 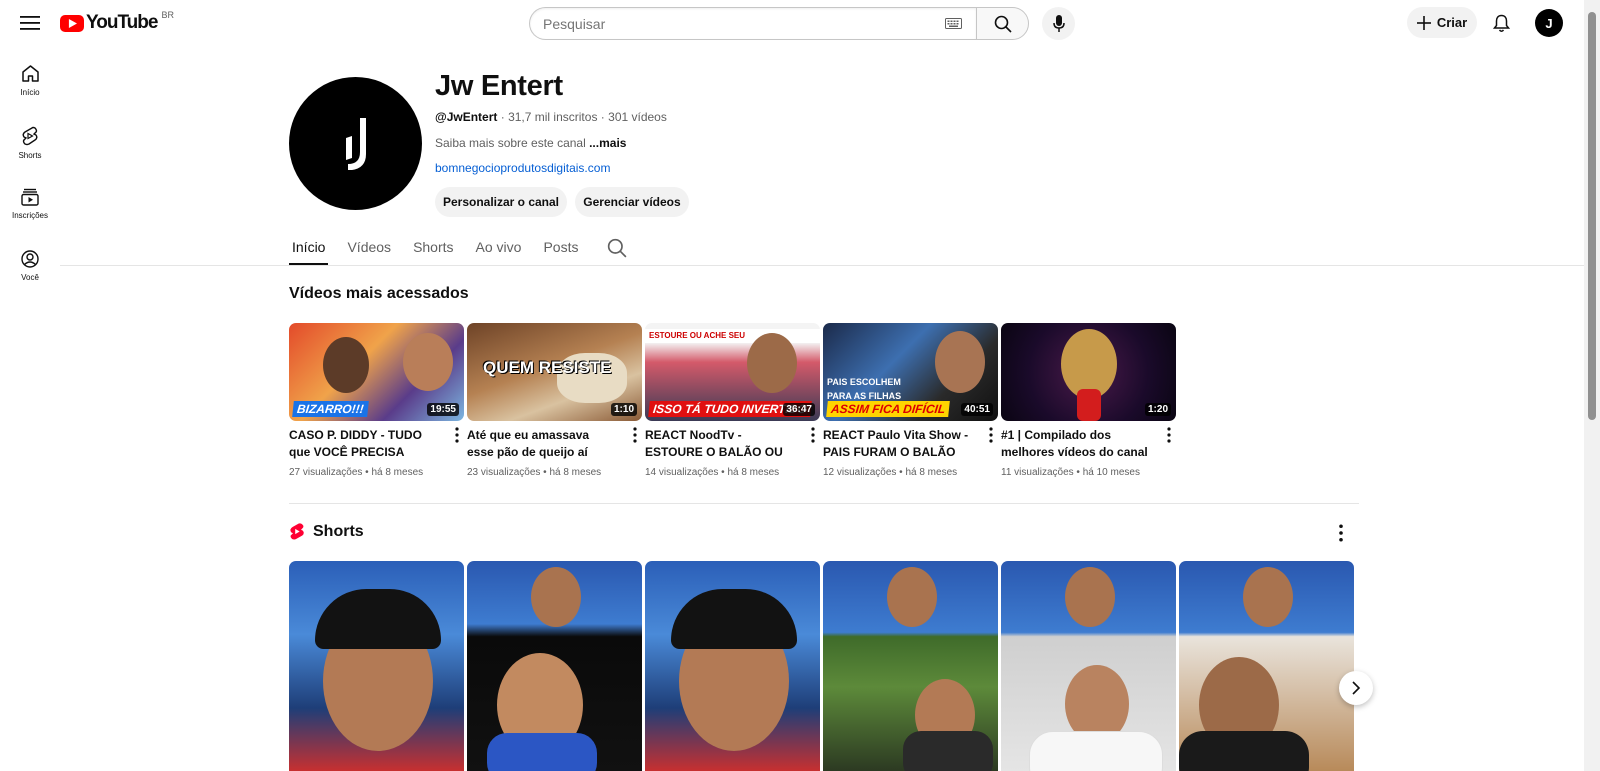 I want to click on voice-search-button, so click(x=1058, y=23).